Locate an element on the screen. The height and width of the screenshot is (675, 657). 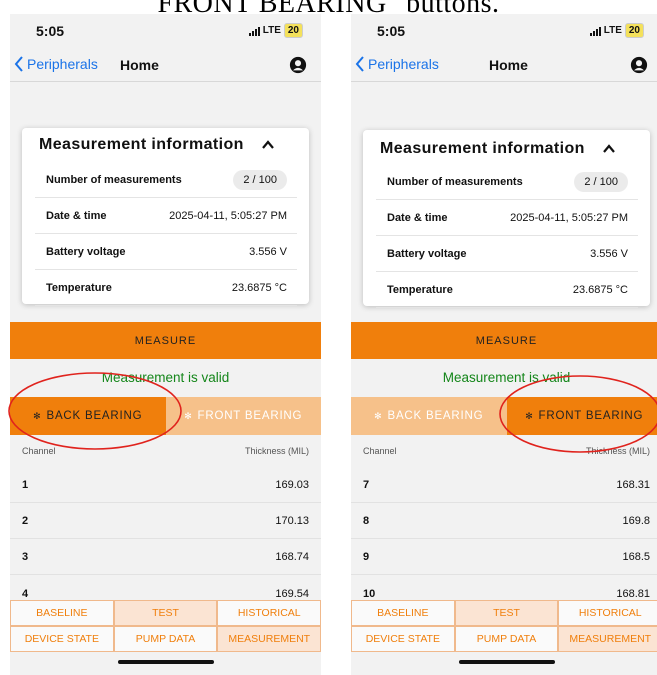
table-row: 1 169.03 is located at coordinates (165, 485).